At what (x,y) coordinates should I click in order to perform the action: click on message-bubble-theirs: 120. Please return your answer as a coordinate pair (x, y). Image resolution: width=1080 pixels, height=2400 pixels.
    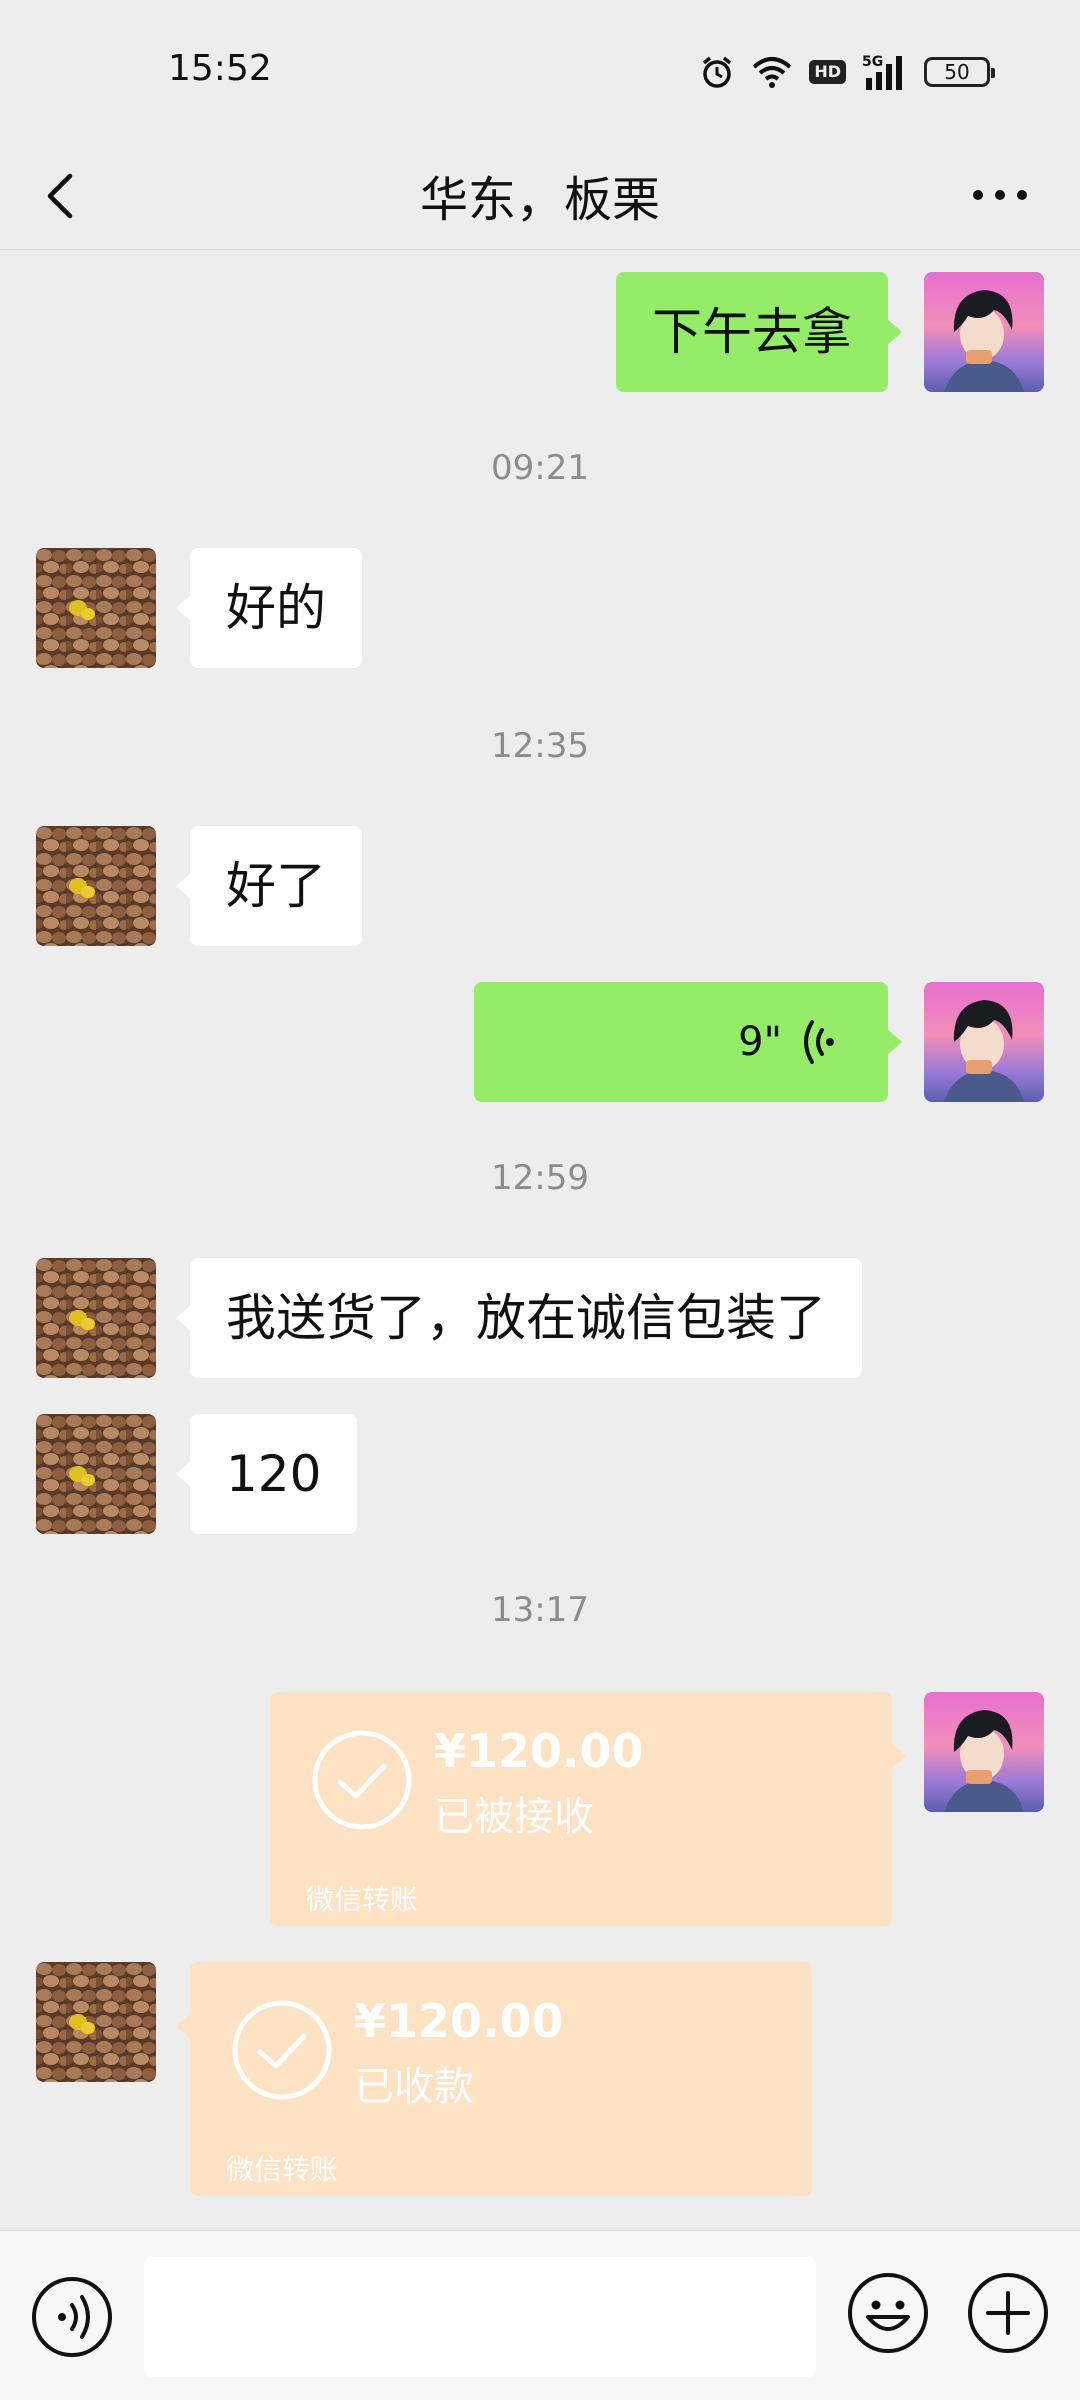
    Looking at the image, I should click on (266, 1474).